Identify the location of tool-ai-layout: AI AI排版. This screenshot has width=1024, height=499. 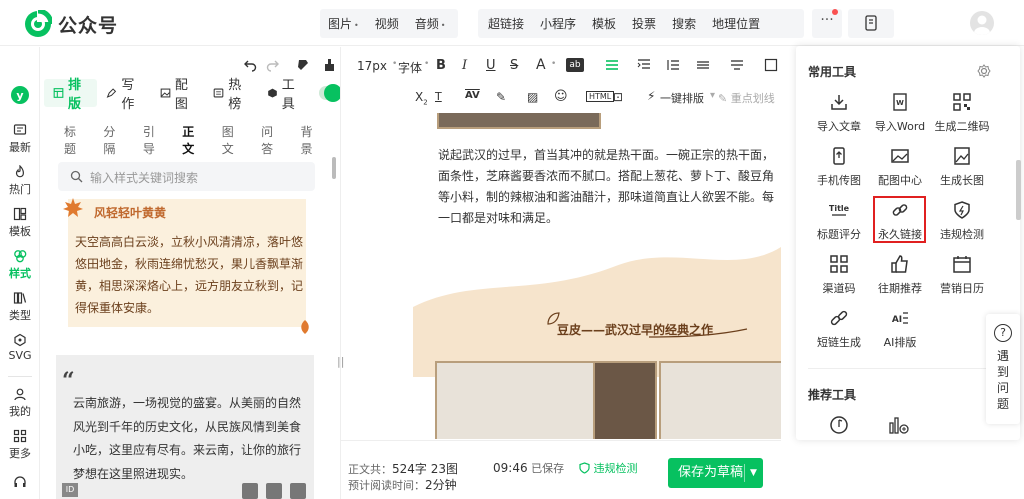
(900, 329).